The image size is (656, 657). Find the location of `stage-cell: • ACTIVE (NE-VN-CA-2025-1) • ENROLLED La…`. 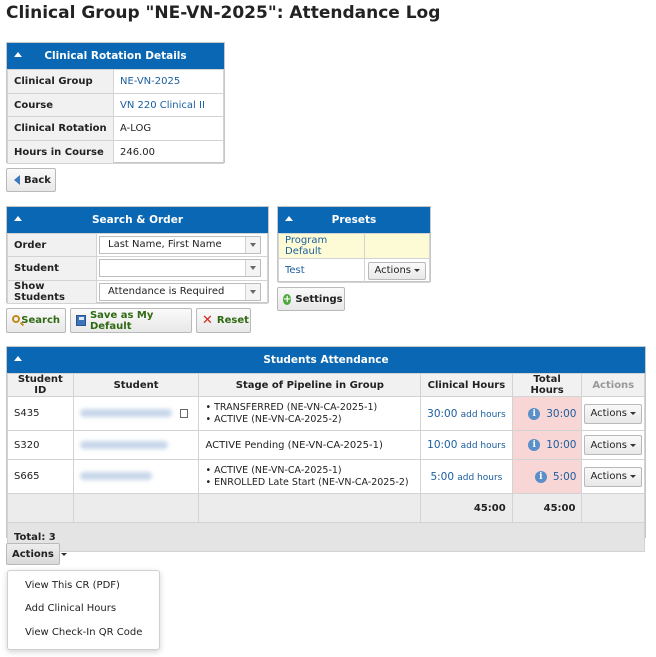

stage-cell: • ACTIVE (NE-VN-CA-2025-1) • ENROLLED La… is located at coordinates (310, 476).